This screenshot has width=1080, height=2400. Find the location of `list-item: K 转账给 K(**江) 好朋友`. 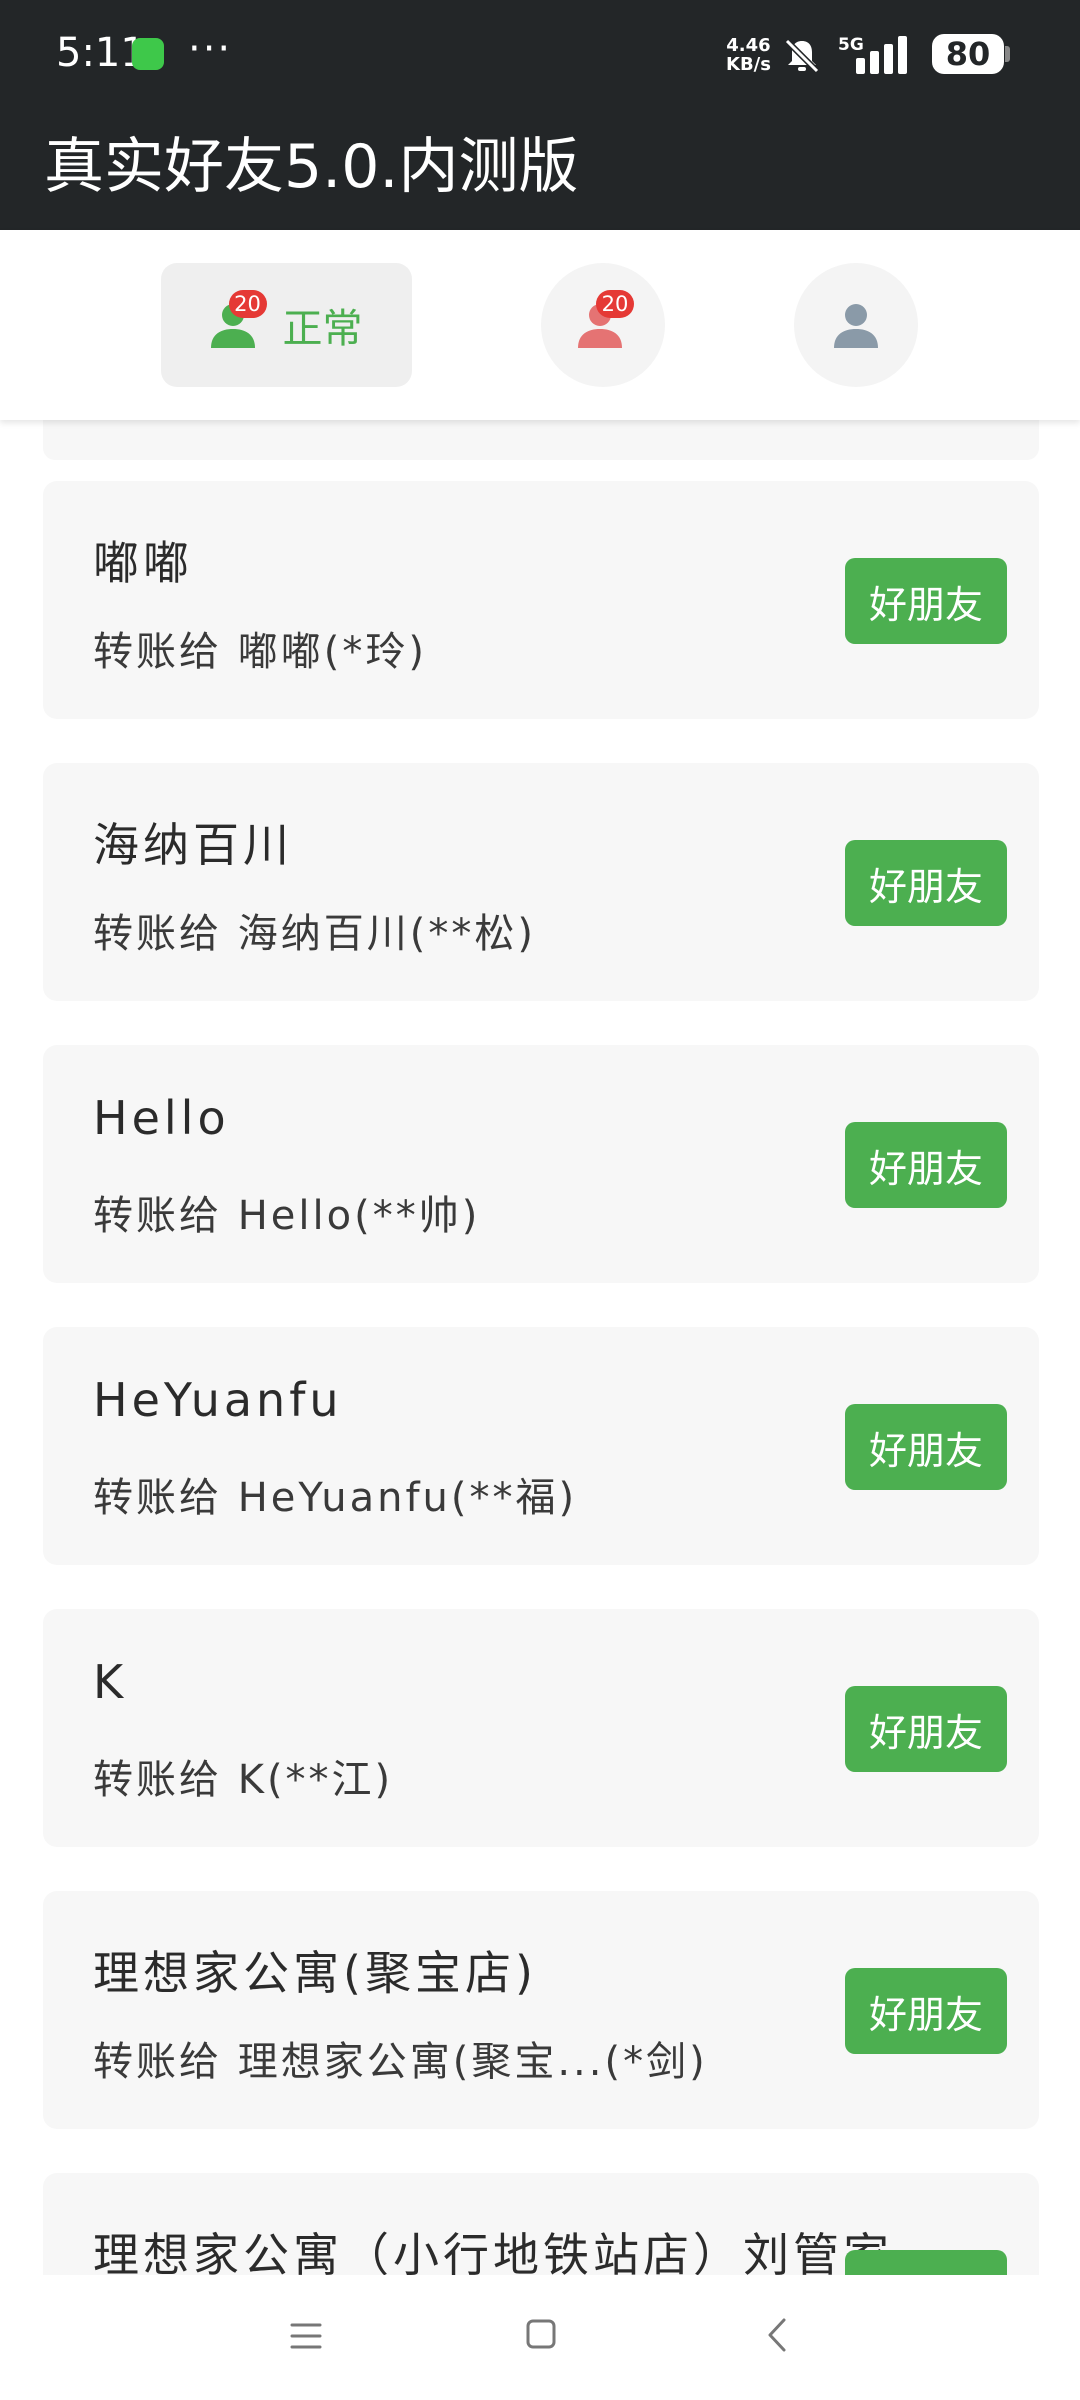

list-item: K 转账给 K(**江) 好朋友 is located at coordinates (541, 1728).